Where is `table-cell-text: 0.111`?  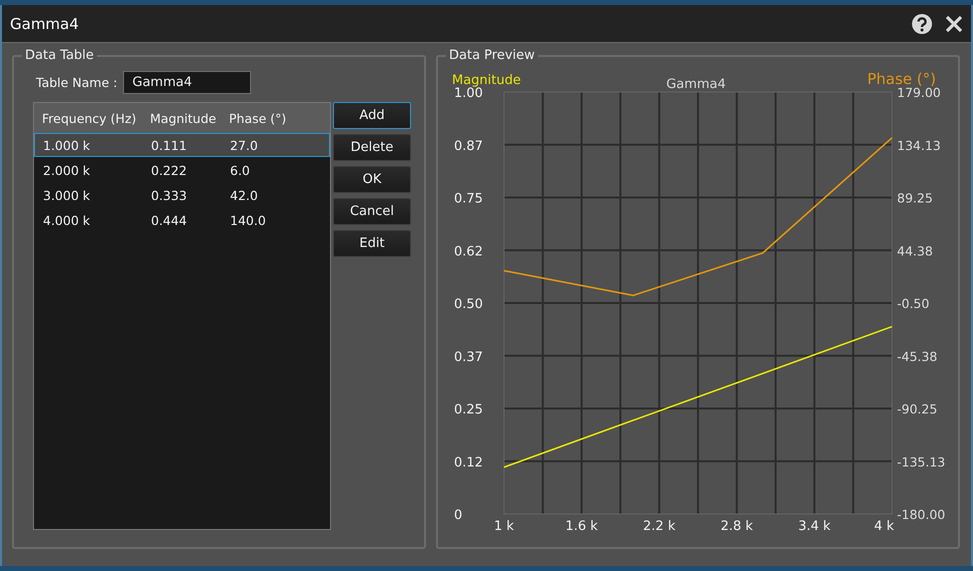 table-cell-text: 0.111 is located at coordinates (169, 145).